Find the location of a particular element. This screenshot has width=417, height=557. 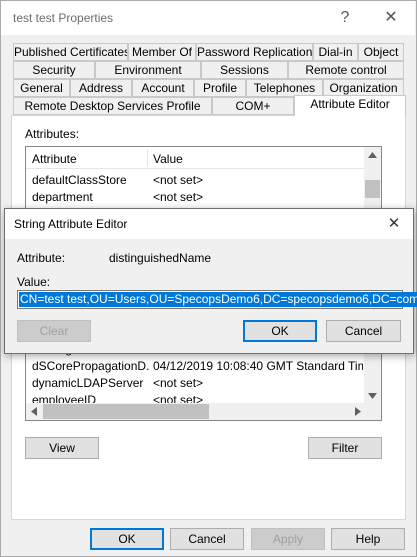

tab-sessions: Sessions is located at coordinates (244, 70).